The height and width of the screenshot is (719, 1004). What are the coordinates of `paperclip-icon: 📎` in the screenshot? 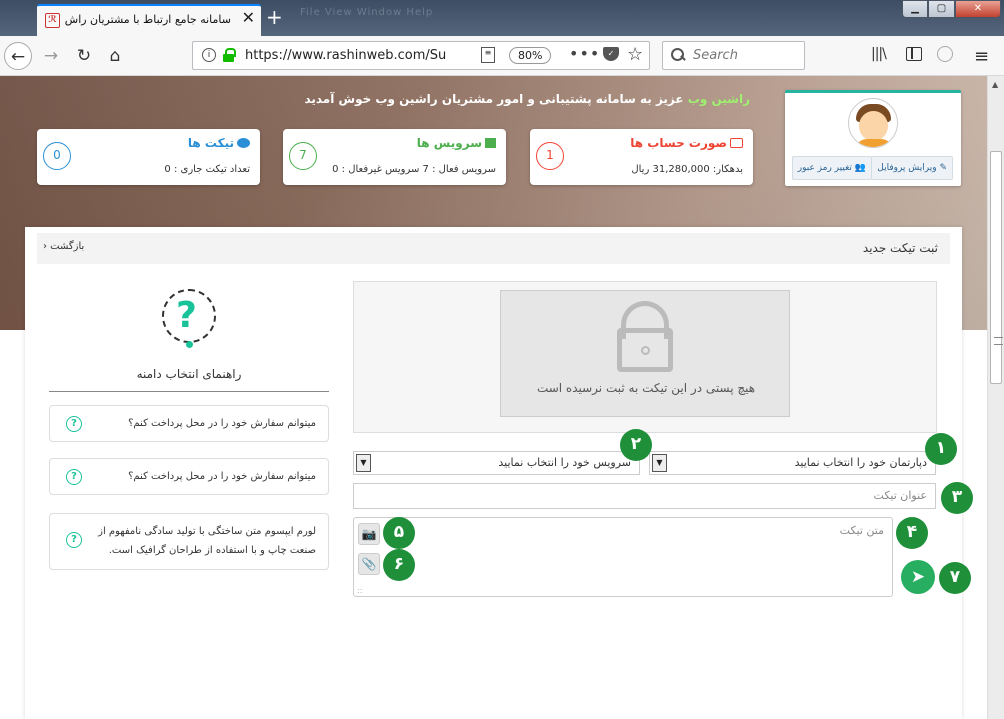 It's located at (369, 564).